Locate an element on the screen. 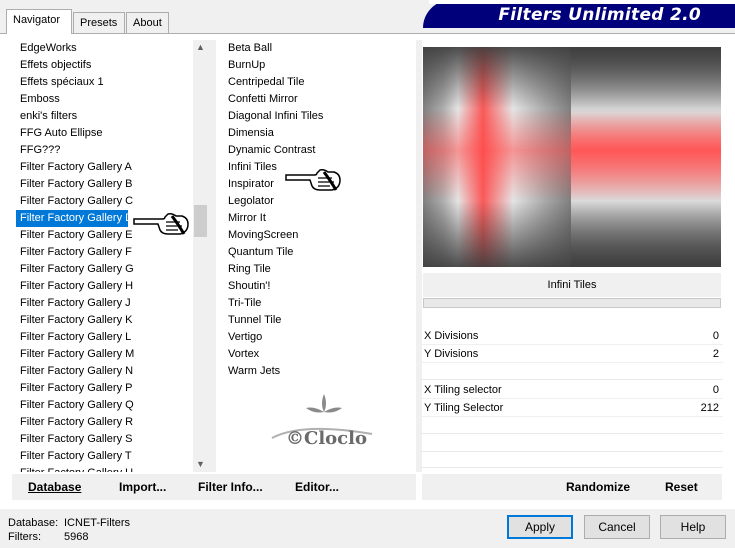 This screenshot has height=548, width=735. apply-button: Apply is located at coordinates (540, 527).